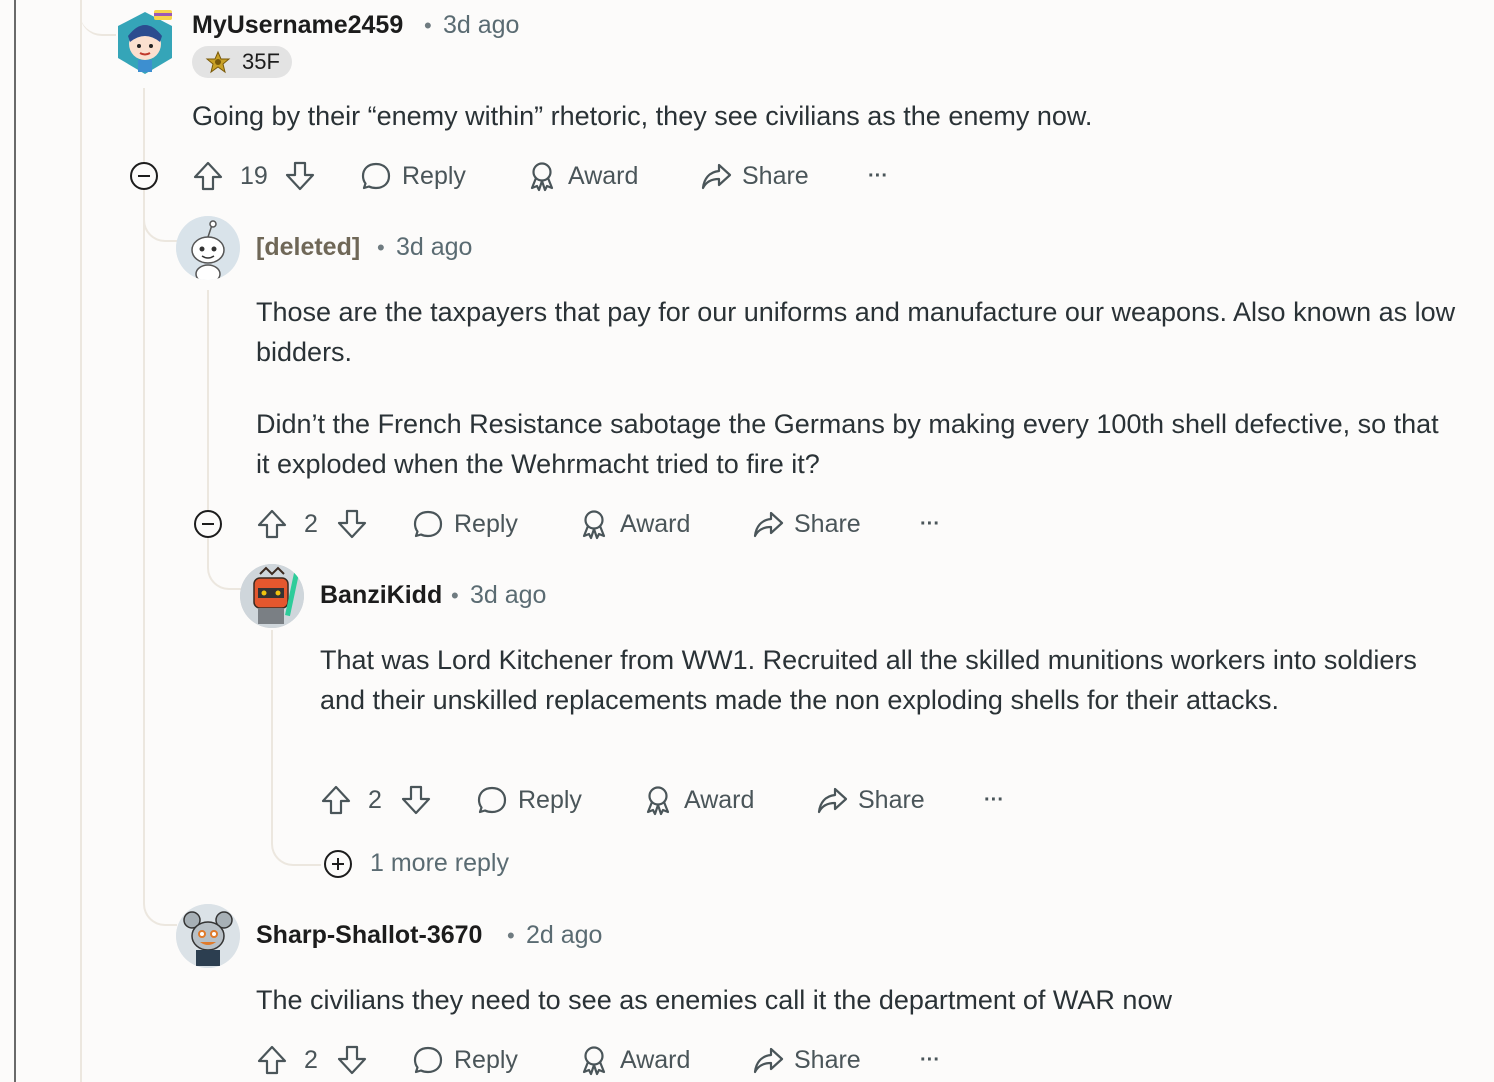 The height and width of the screenshot is (1082, 1494). What do you see at coordinates (144, 125) in the screenshot?
I see `thread-line-level1` at bounding box center [144, 125].